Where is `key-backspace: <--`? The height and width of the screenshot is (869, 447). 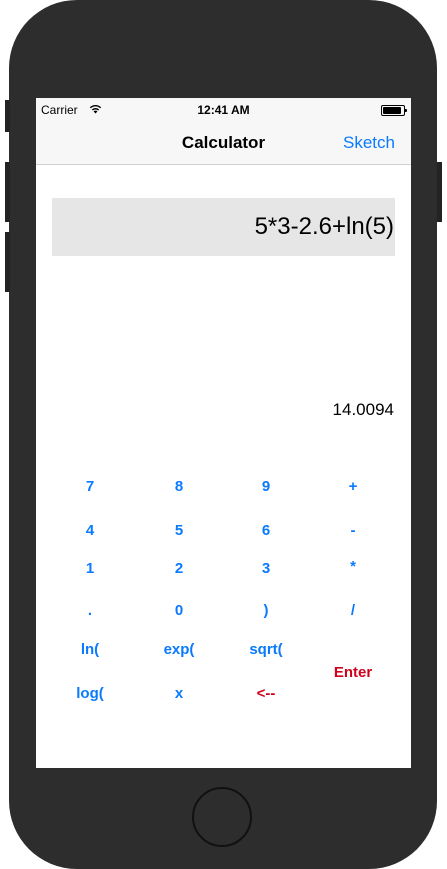
key-backspace: <-- is located at coordinates (266, 693).